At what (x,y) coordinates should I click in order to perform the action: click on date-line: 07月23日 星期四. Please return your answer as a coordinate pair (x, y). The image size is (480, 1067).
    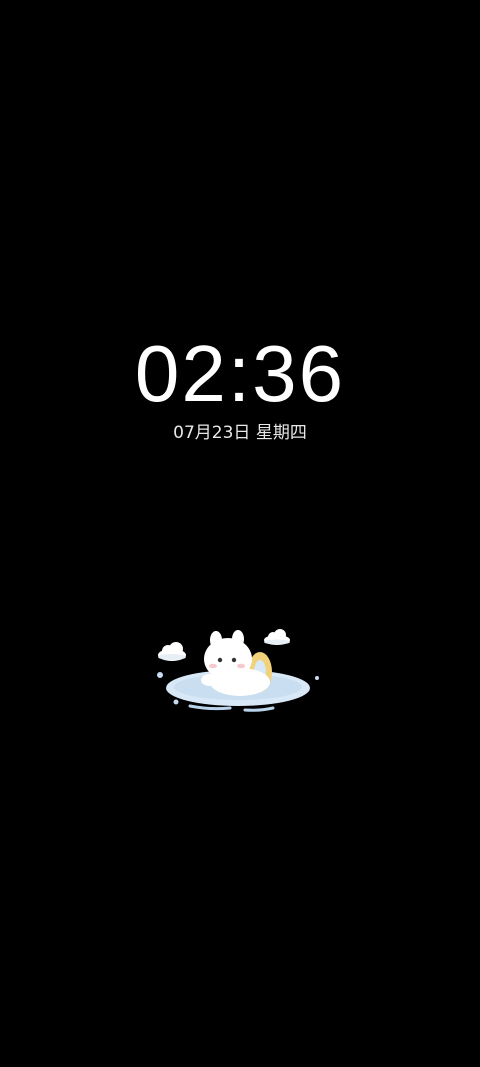
    Looking at the image, I should click on (240, 433).